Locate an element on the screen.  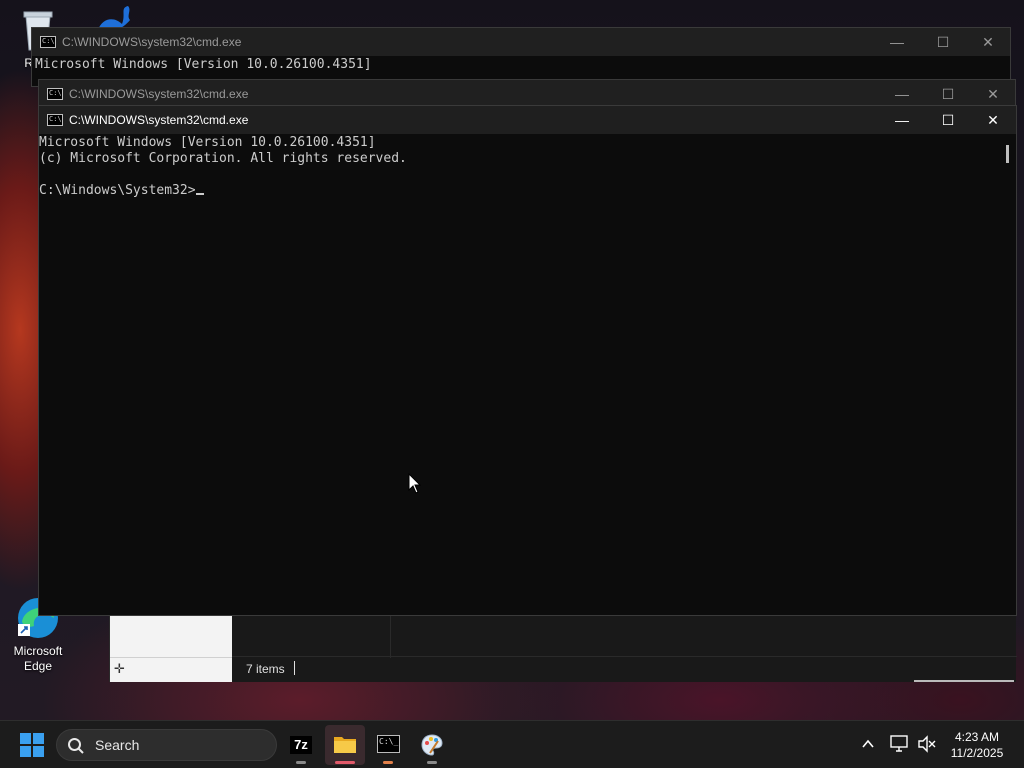
taskbar-search-box: Search is located at coordinates (166, 745).